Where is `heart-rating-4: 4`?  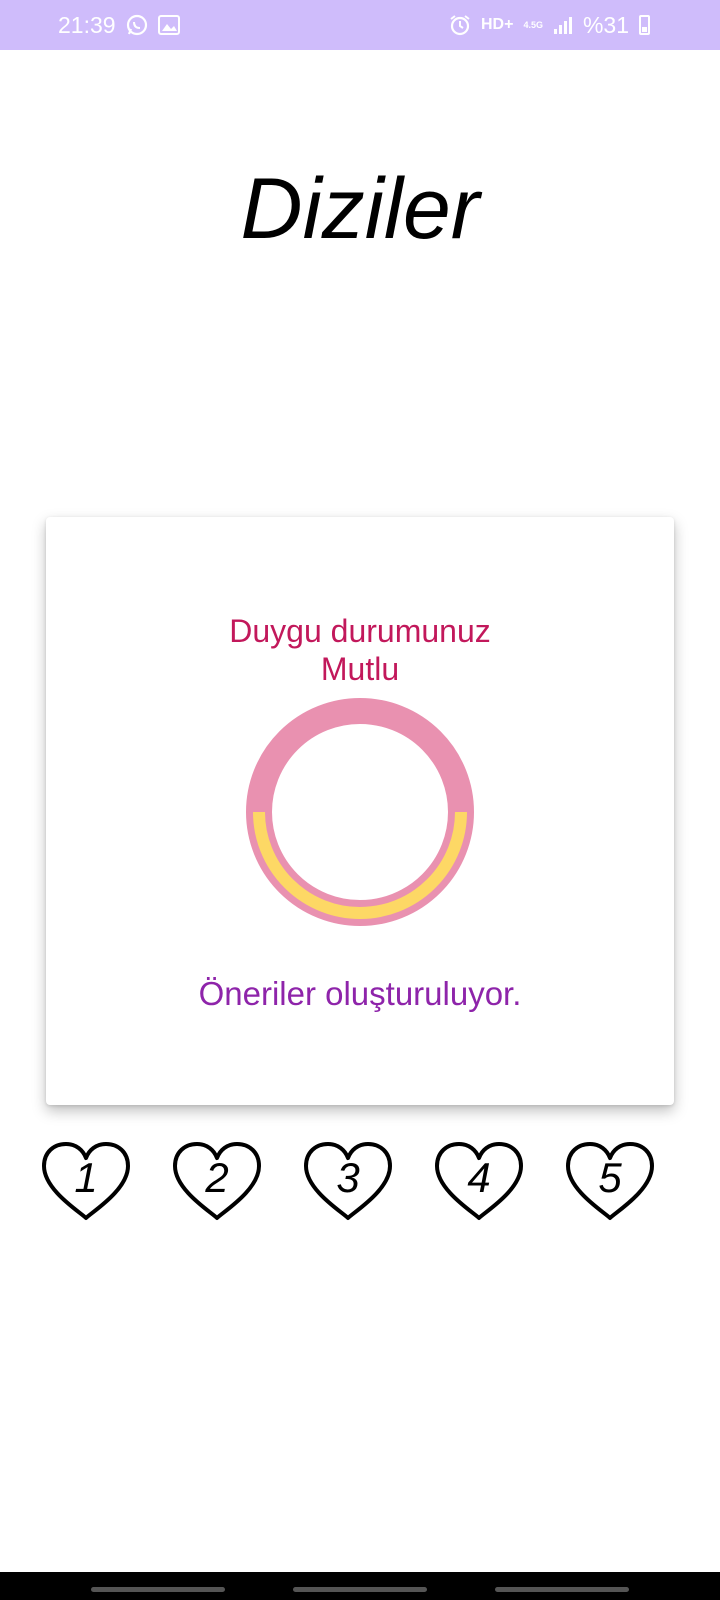 heart-rating-4: 4 is located at coordinates (479, 1182).